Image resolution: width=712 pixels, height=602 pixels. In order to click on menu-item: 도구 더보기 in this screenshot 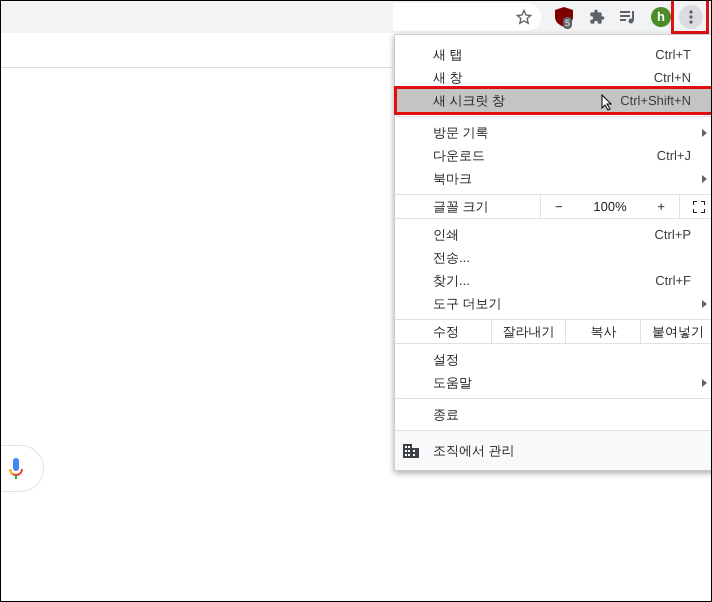, I will do `click(553, 303)`.